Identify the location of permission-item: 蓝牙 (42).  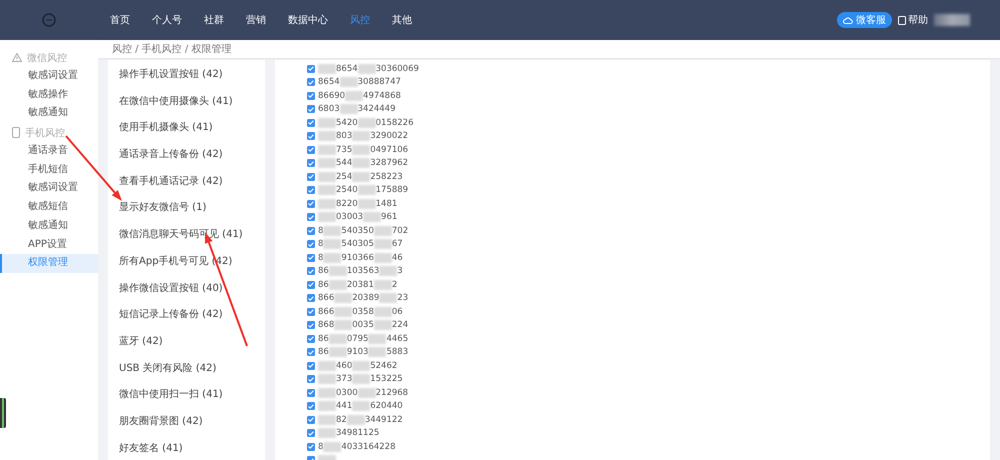
(186, 342).